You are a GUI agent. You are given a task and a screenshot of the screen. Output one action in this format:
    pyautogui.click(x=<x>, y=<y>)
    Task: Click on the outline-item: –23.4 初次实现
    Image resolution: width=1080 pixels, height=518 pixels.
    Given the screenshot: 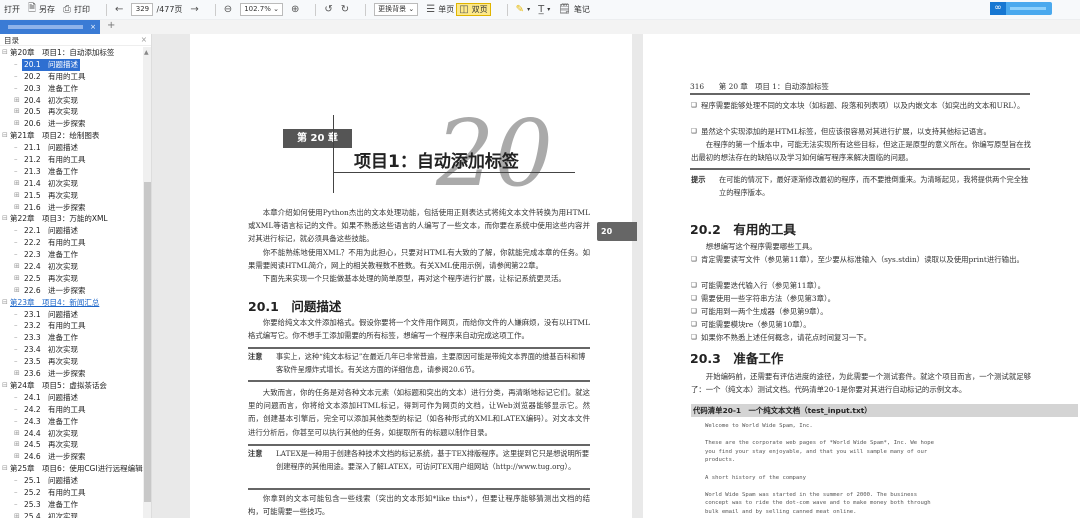 What is the action you would take?
    pyautogui.click(x=71, y=350)
    